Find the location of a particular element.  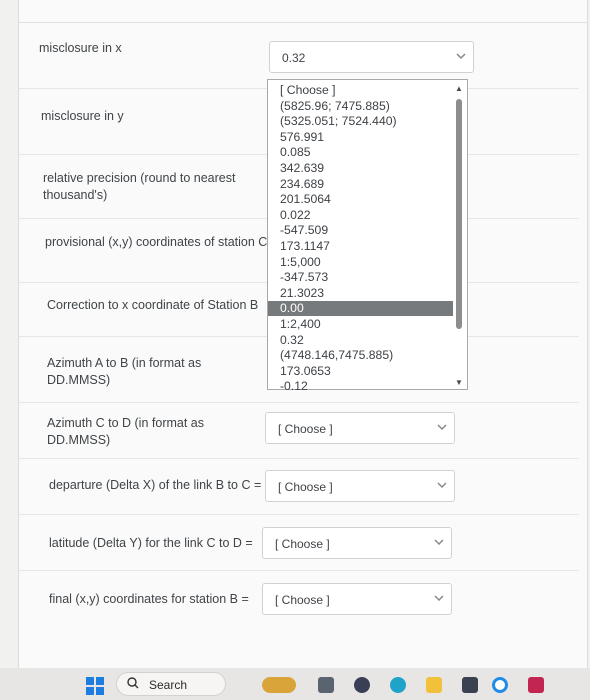

top-divider is located at coordinates (303, 22).